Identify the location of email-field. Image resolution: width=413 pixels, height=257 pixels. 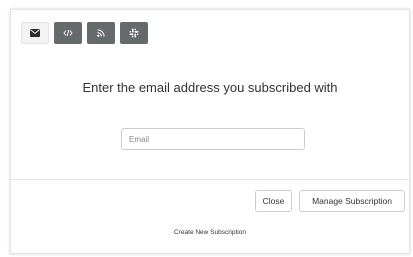
(213, 139).